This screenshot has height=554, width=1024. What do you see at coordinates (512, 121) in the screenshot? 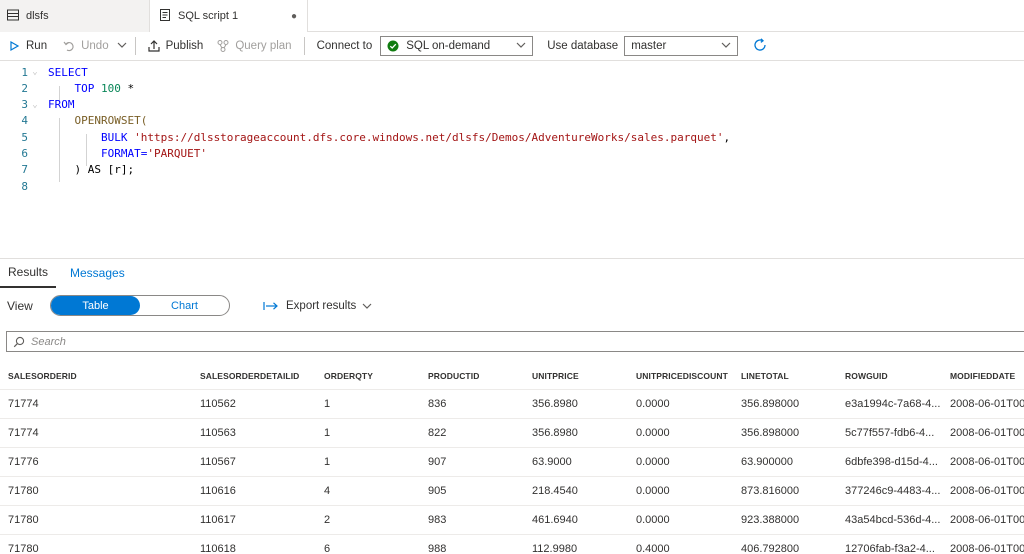
I see `code-line: 4 OPENROWSET(` at bounding box center [512, 121].